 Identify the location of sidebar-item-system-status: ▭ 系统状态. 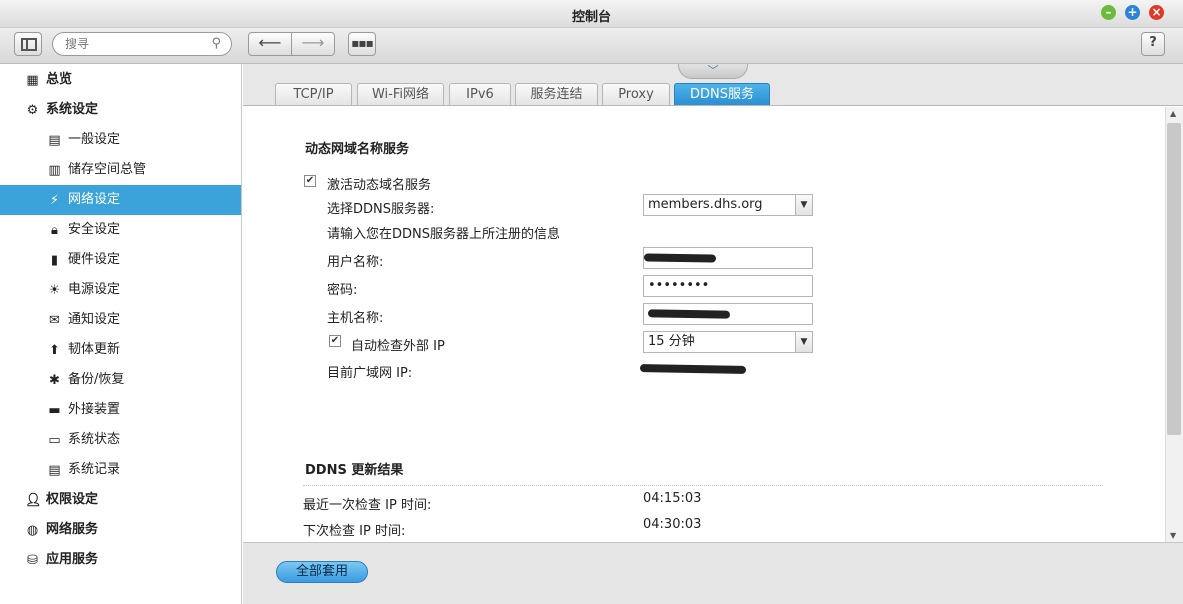
(120, 440).